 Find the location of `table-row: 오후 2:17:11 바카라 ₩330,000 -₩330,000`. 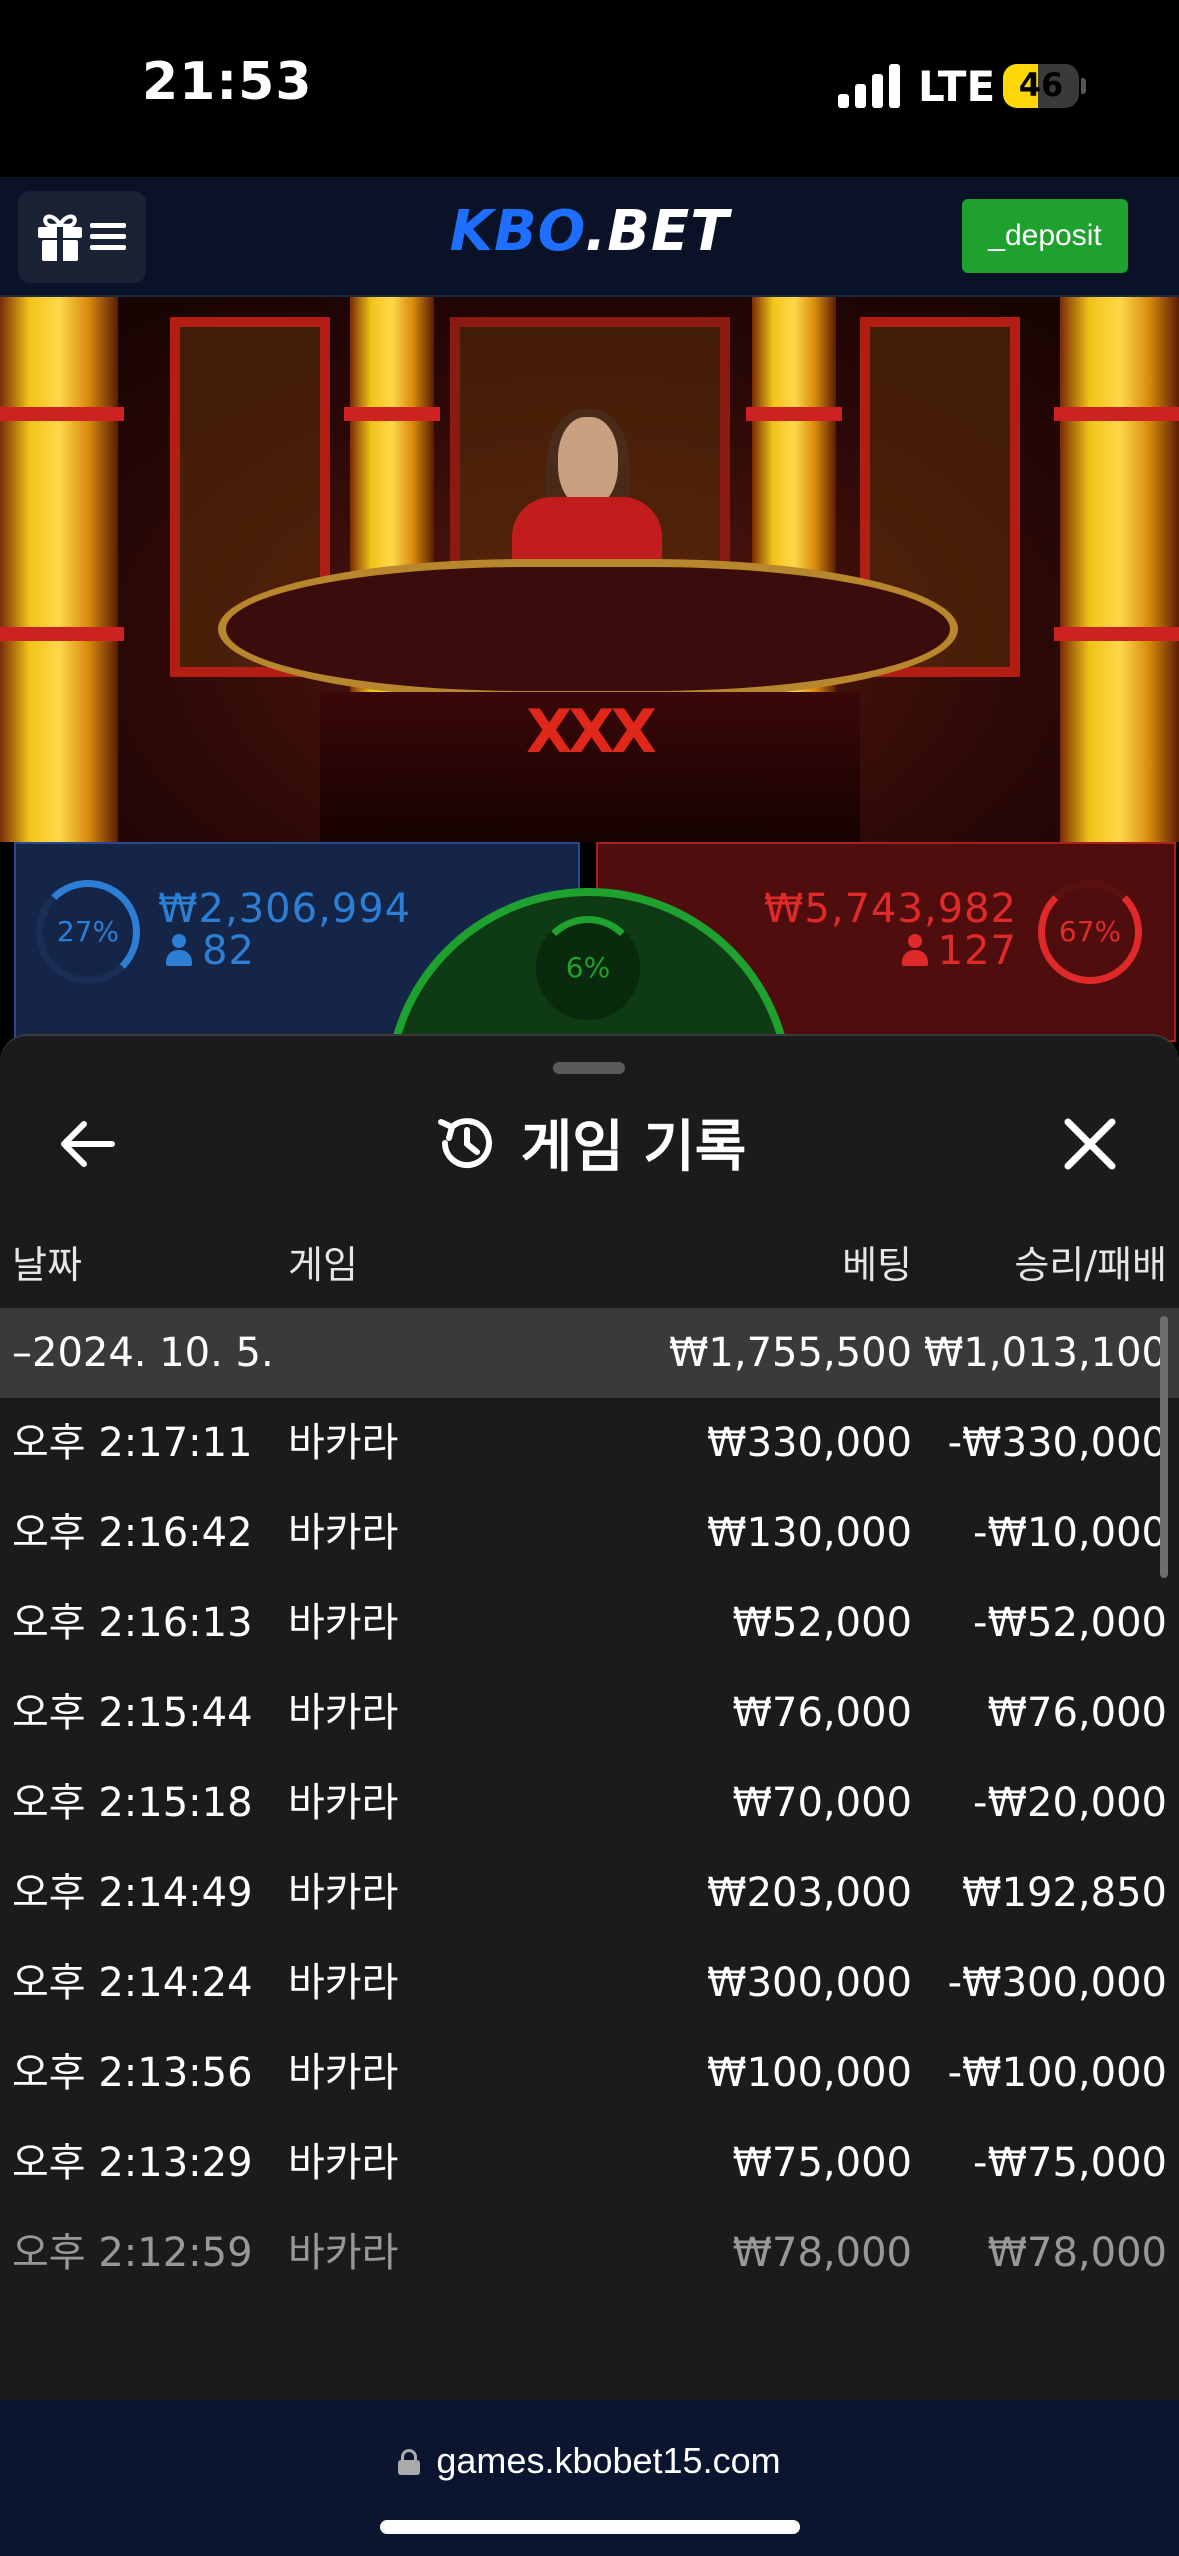

table-row: 오후 2:17:11 바카라 ₩330,000 -₩330,000 is located at coordinates (589, 1443).